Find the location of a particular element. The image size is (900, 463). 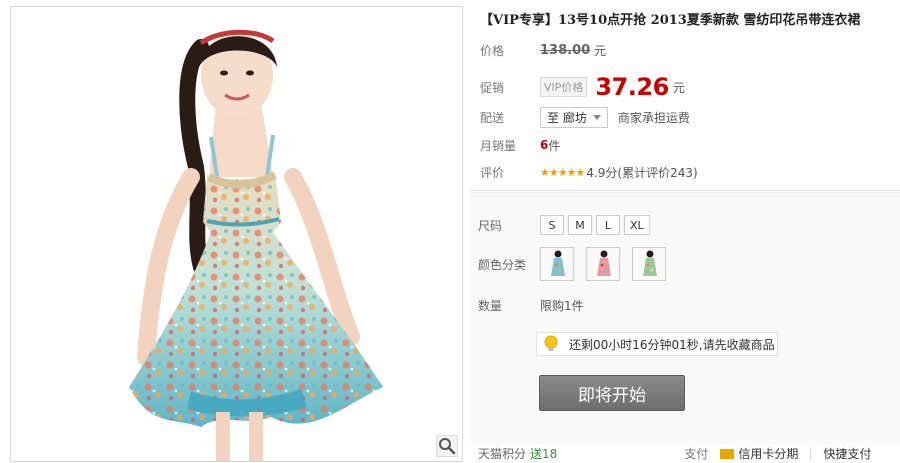

original-price: 138.00 is located at coordinates (565, 50).